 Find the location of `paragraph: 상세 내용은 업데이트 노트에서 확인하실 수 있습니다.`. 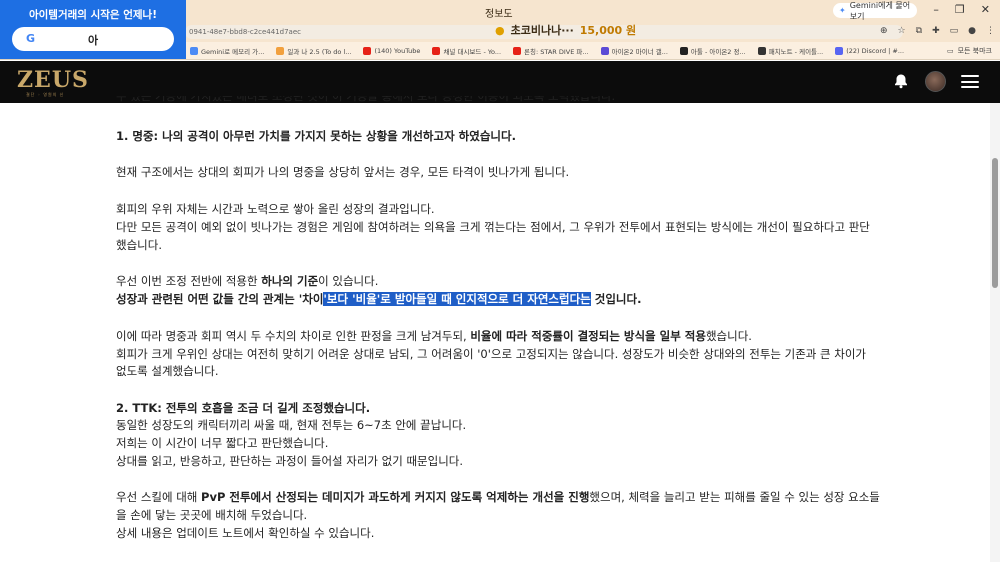

paragraph: 상세 내용은 업데이트 노트에서 확인하실 수 있습니다. is located at coordinates (245, 533).